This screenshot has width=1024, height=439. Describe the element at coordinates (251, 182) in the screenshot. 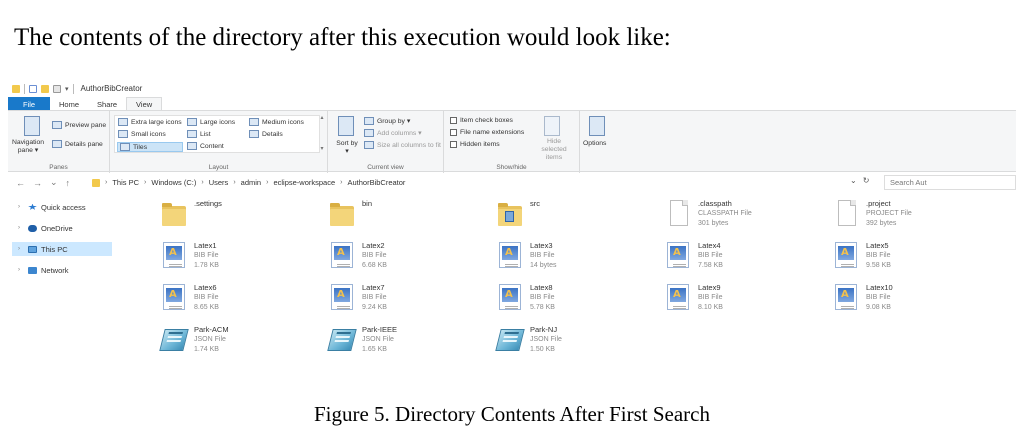

I see `breadcrumb-admin: admin` at that location.